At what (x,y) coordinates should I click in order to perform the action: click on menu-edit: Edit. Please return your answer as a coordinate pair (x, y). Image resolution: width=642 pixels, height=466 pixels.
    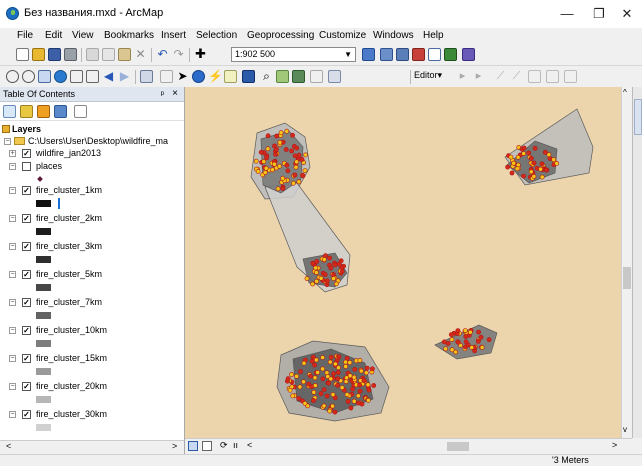
    Looking at the image, I should click on (53, 35).